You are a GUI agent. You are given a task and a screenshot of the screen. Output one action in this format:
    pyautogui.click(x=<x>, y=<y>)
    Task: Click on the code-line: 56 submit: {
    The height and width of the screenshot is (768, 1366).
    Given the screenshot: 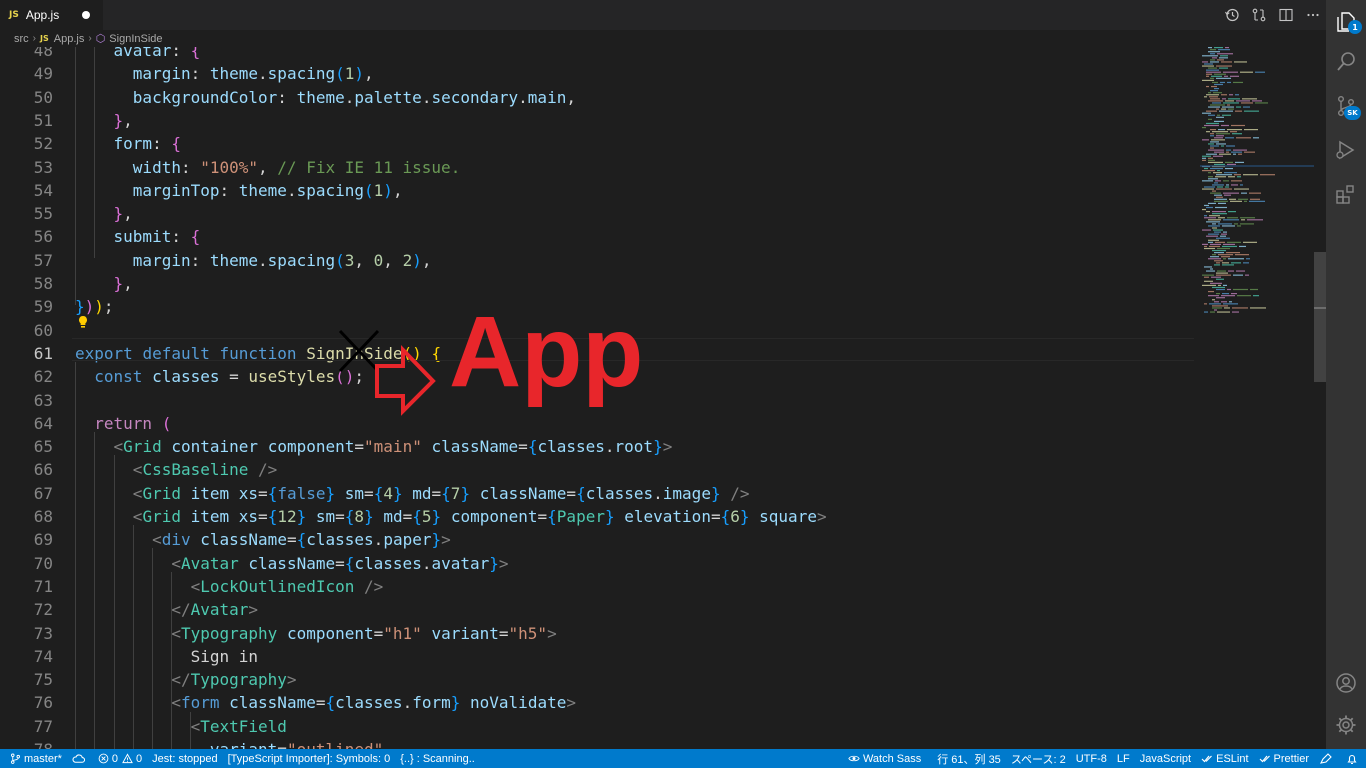 What is the action you would take?
    pyautogui.click(x=600, y=236)
    